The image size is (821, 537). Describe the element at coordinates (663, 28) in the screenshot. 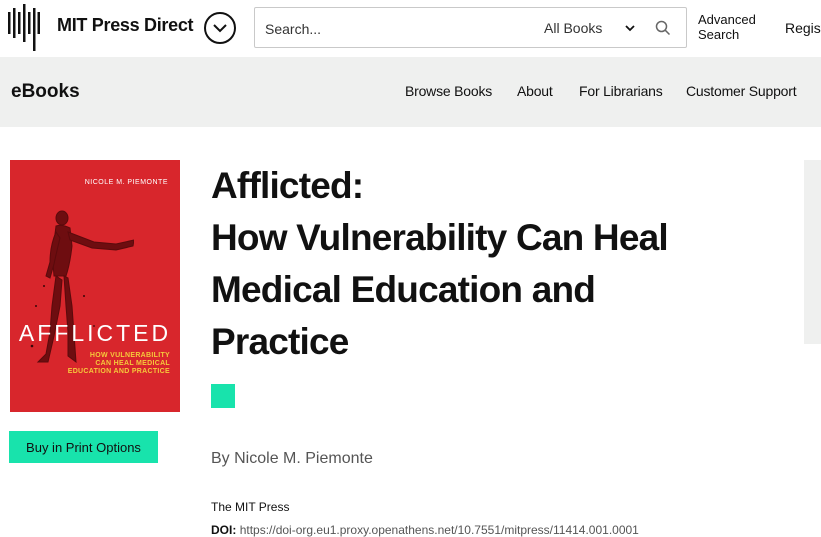

I see `search-icon` at that location.